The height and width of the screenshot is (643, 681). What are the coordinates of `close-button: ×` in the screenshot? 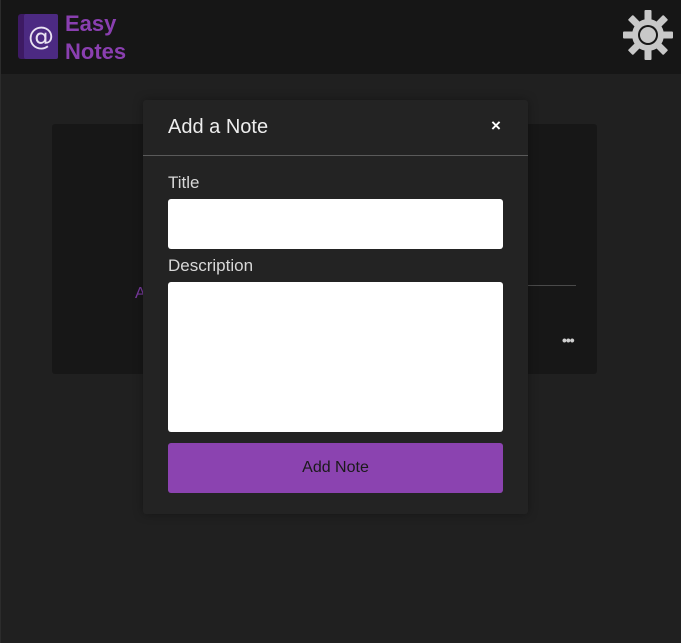 It's located at (496, 126).